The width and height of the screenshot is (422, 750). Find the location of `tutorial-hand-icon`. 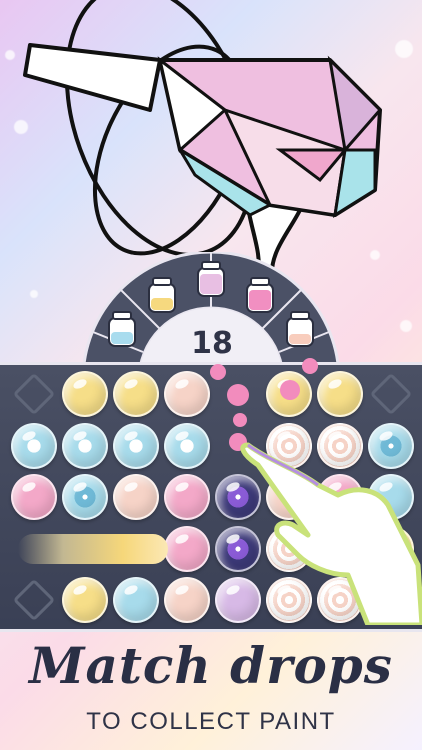

tutorial-hand-icon is located at coordinates (331, 533).